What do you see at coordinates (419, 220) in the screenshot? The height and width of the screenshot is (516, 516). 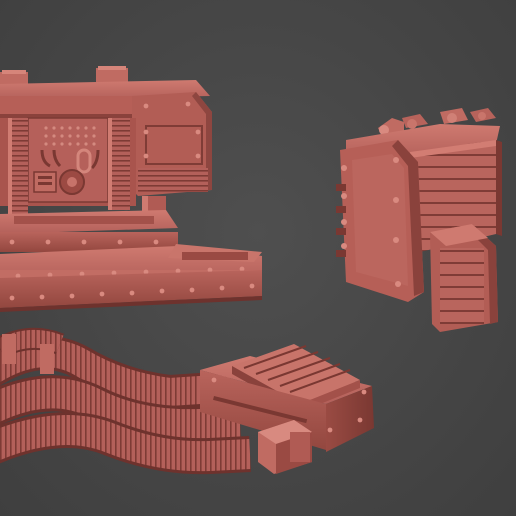 I see `armored-bulkhead-crate` at bounding box center [419, 220].